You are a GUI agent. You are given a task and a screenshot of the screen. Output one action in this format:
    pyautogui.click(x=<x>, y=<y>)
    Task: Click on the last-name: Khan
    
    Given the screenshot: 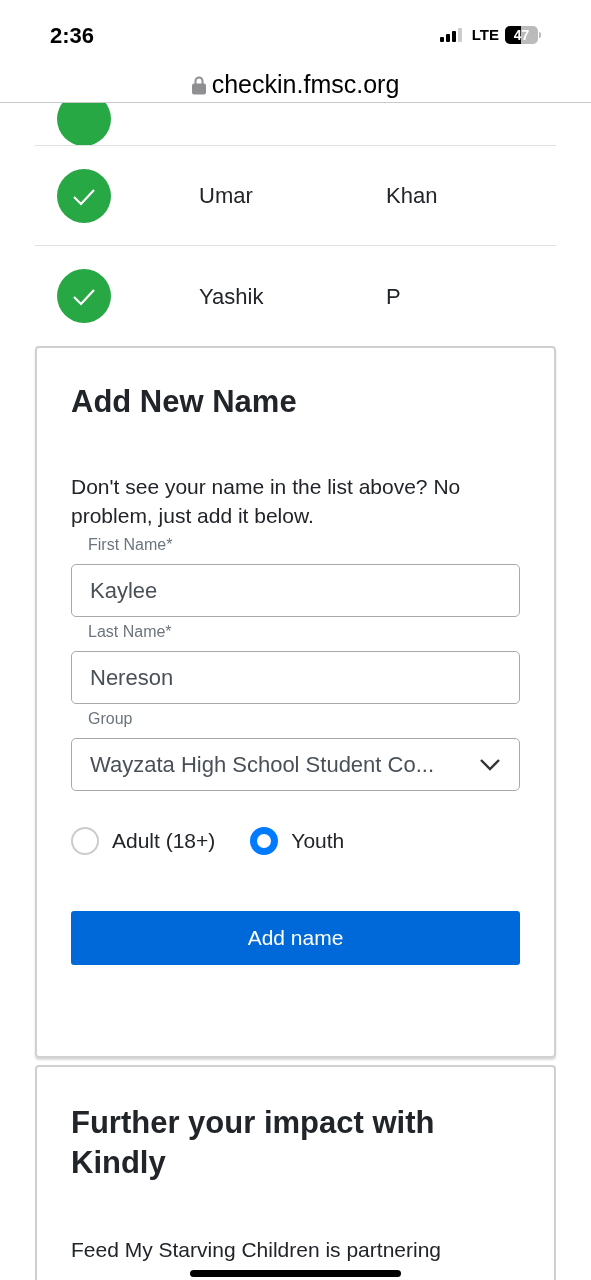 What is the action you would take?
    pyautogui.click(x=412, y=196)
    